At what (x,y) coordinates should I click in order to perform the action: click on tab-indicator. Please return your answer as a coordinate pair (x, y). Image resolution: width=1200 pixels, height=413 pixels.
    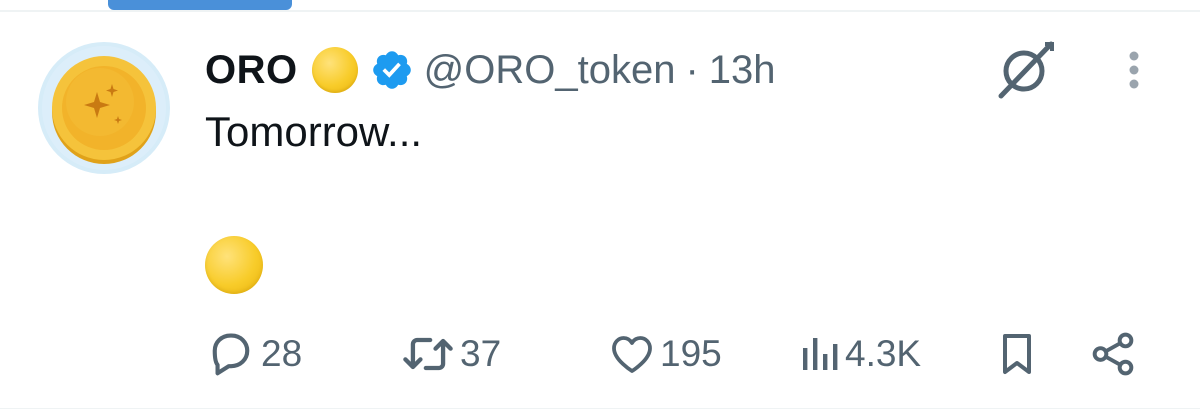
    Looking at the image, I should click on (200, 5).